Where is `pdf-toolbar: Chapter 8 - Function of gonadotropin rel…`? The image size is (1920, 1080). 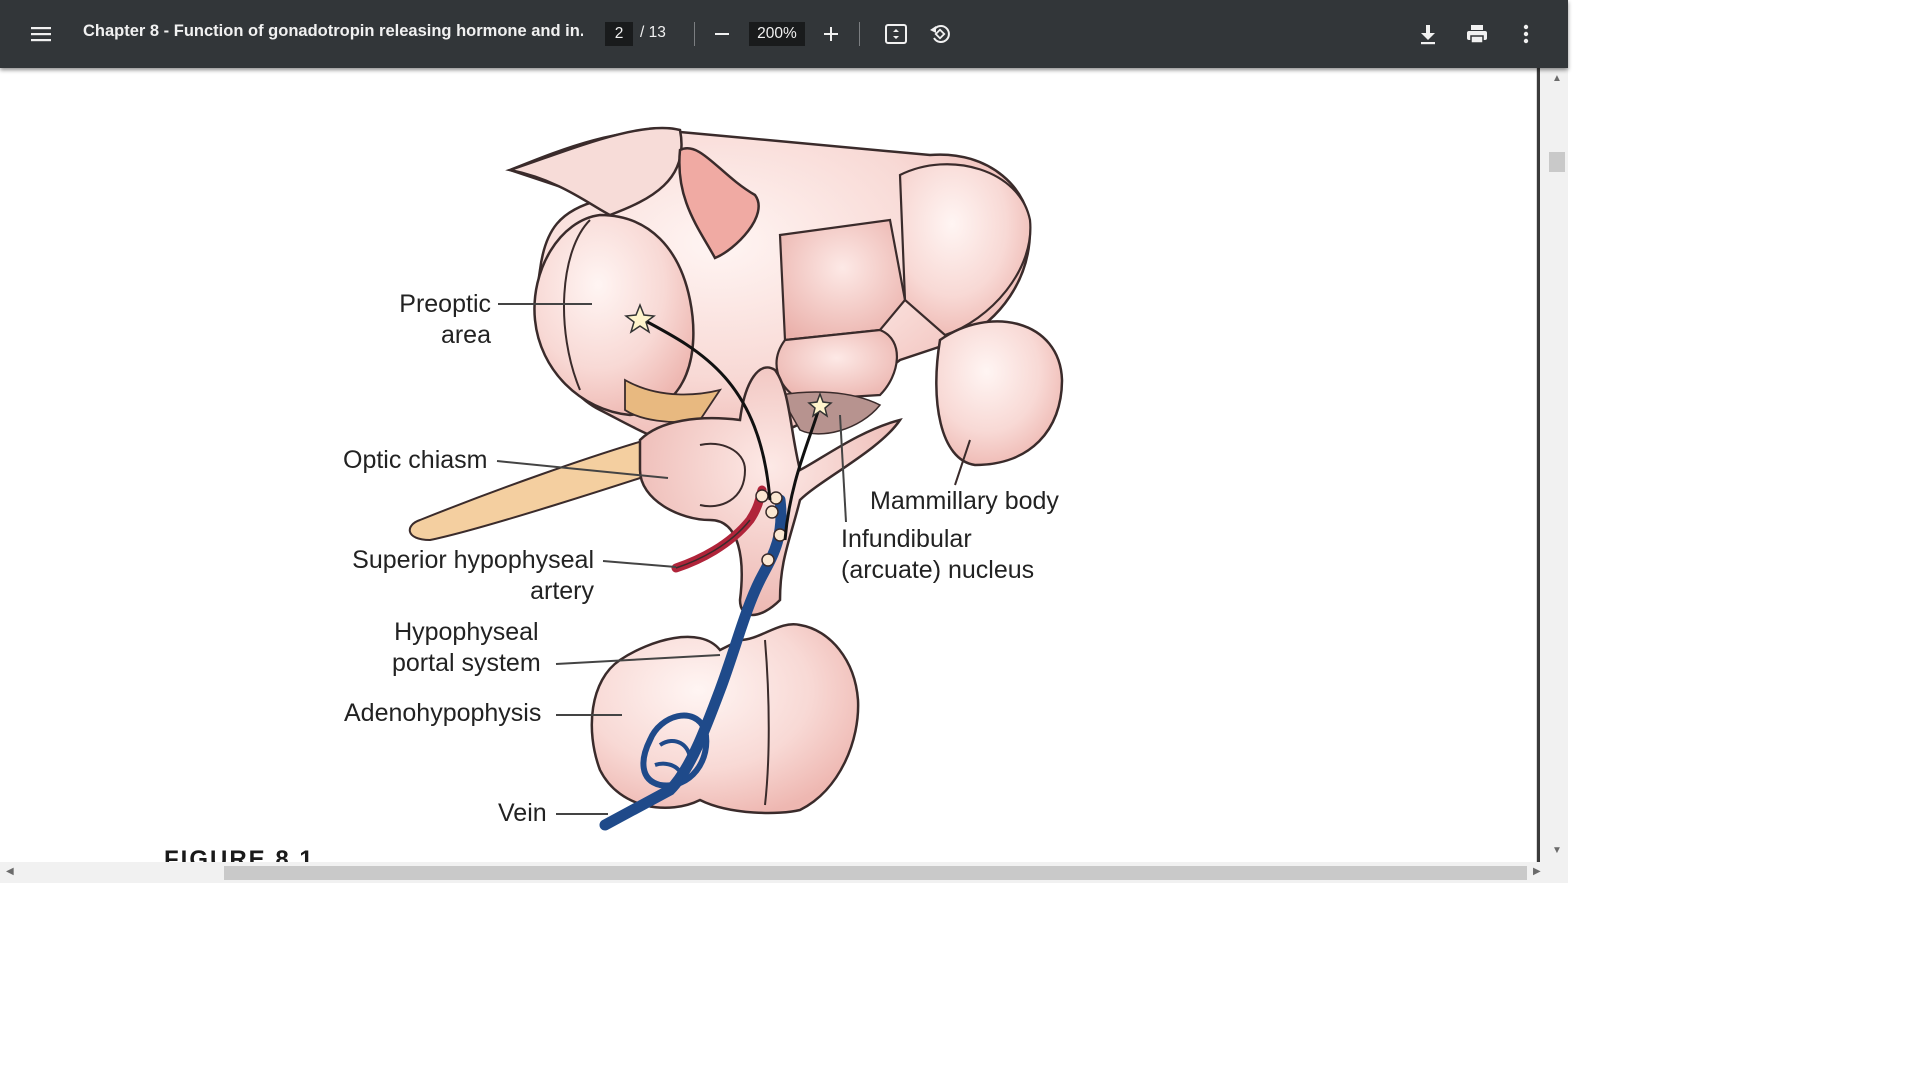 pdf-toolbar: Chapter 8 - Function of gonadotropin rel… is located at coordinates (784, 34).